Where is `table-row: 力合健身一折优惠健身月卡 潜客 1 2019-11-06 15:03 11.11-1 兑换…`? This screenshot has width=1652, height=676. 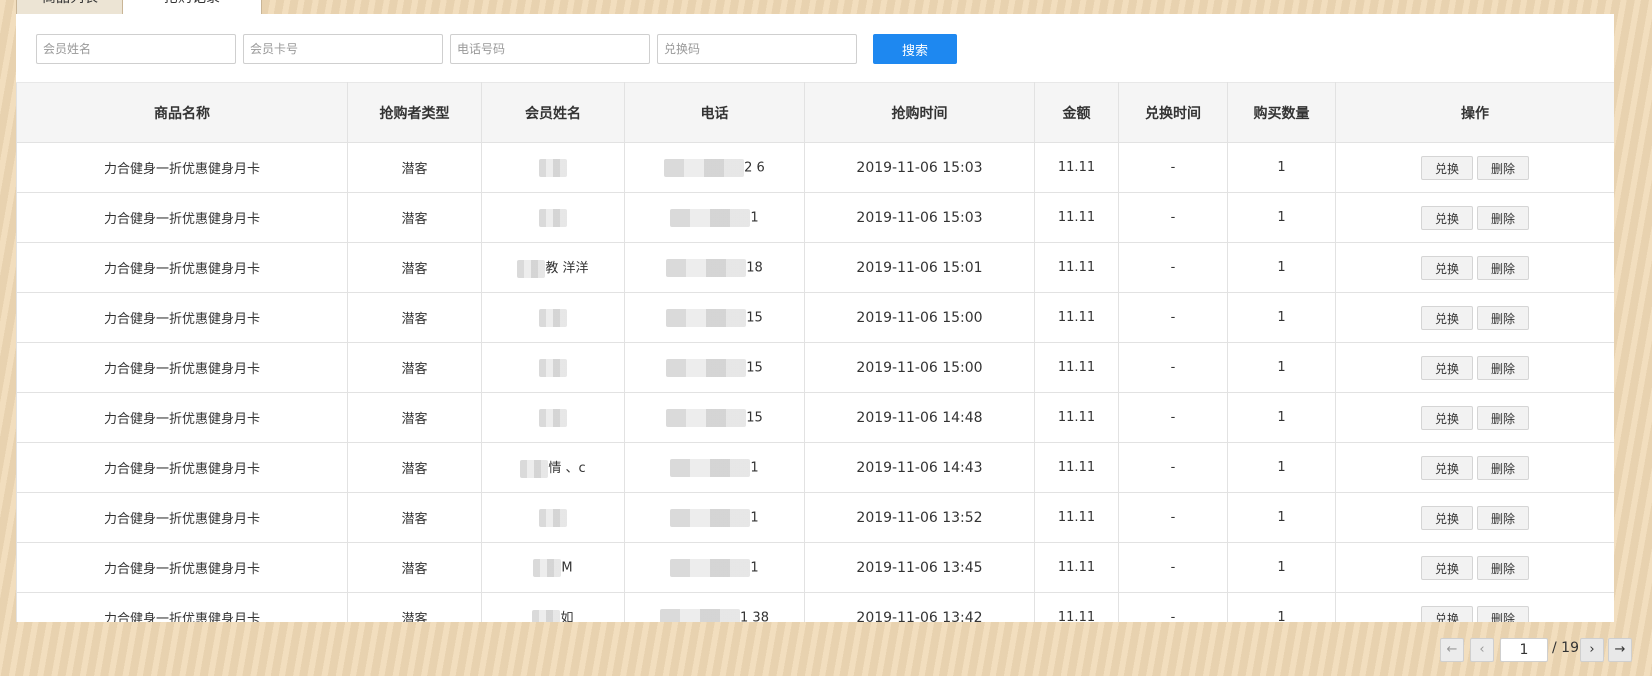
table-row: 力合健身一折优惠健身月卡 潜客 1 2019-11-06 15:03 11.11-1 兑换… is located at coordinates (815, 217).